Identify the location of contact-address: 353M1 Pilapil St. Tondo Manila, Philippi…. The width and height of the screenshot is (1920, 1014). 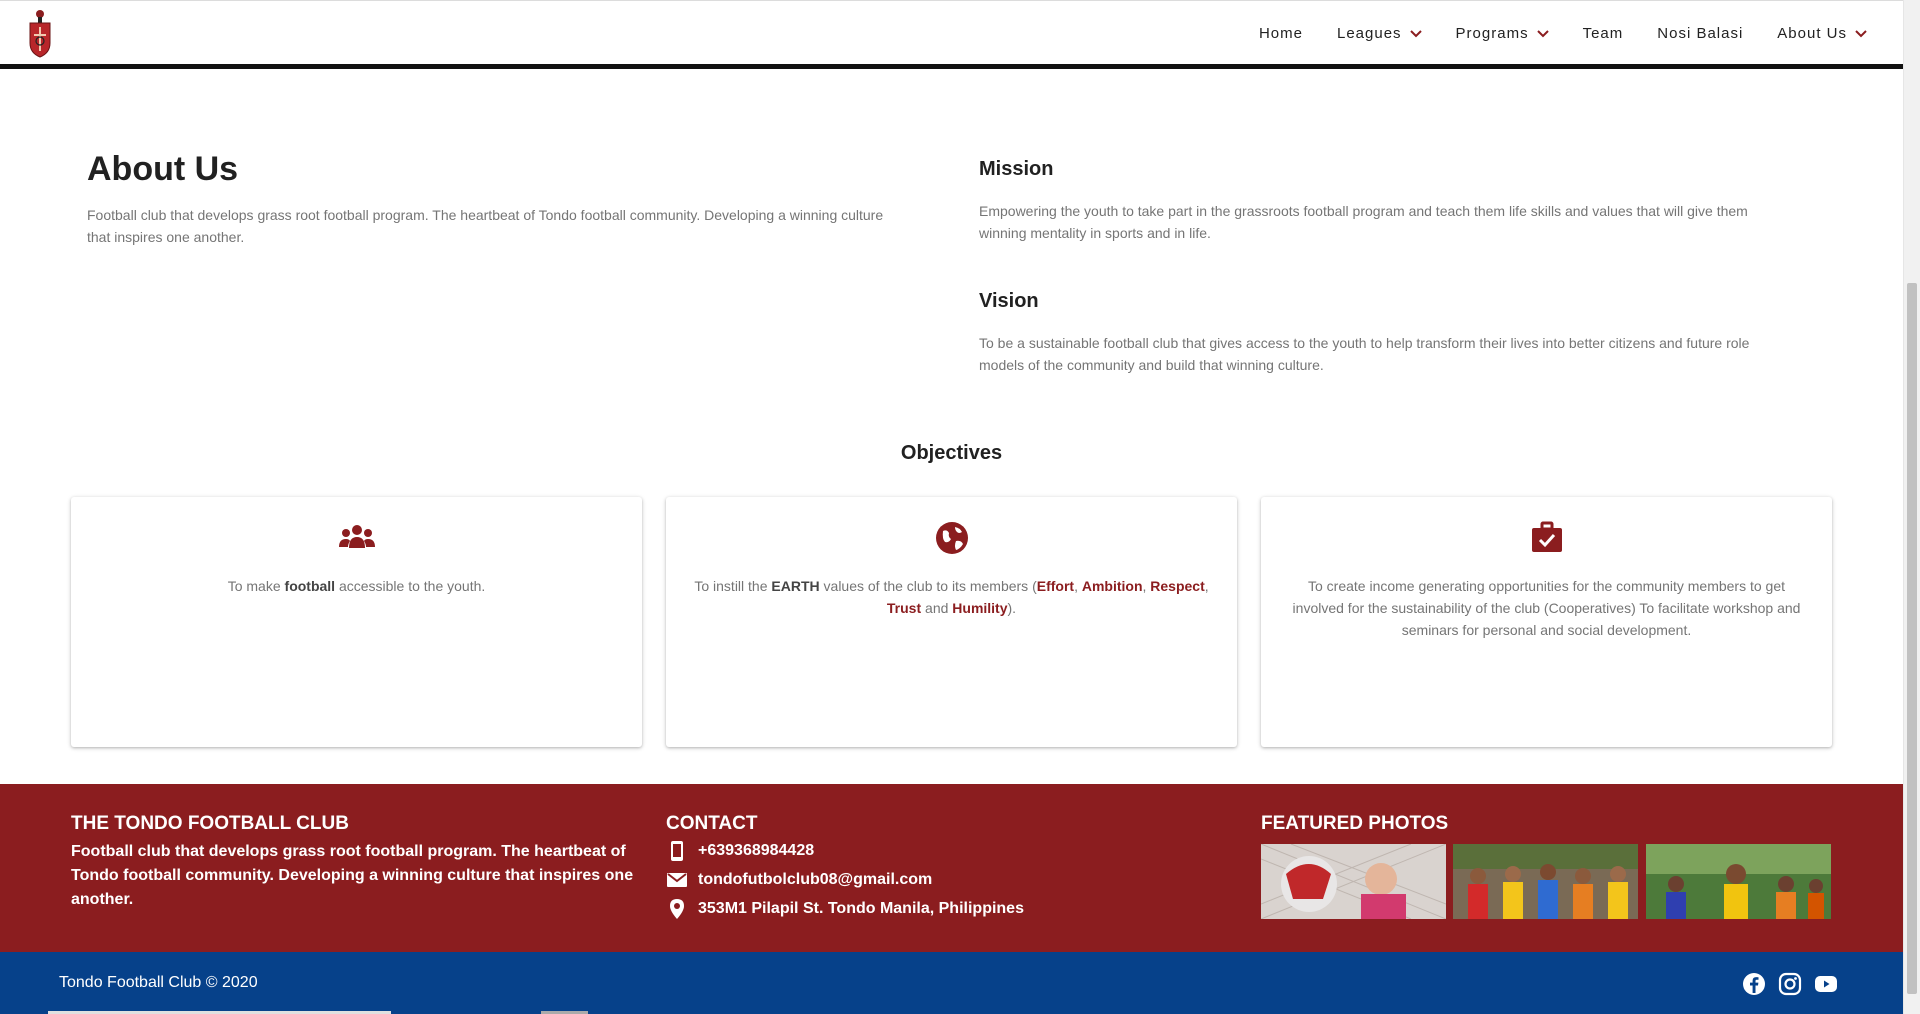
(845, 909).